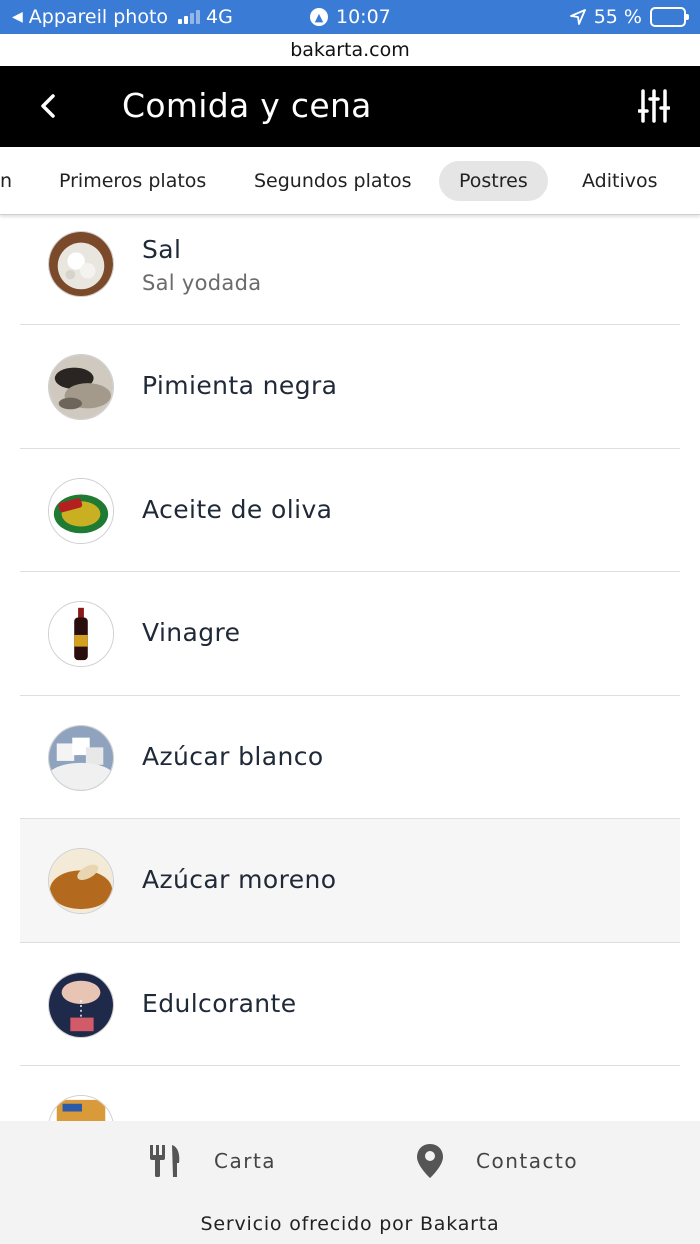  Describe the element at coordinates (189, 17) in the screenshot. I see `signal-strength-icon` at that location.